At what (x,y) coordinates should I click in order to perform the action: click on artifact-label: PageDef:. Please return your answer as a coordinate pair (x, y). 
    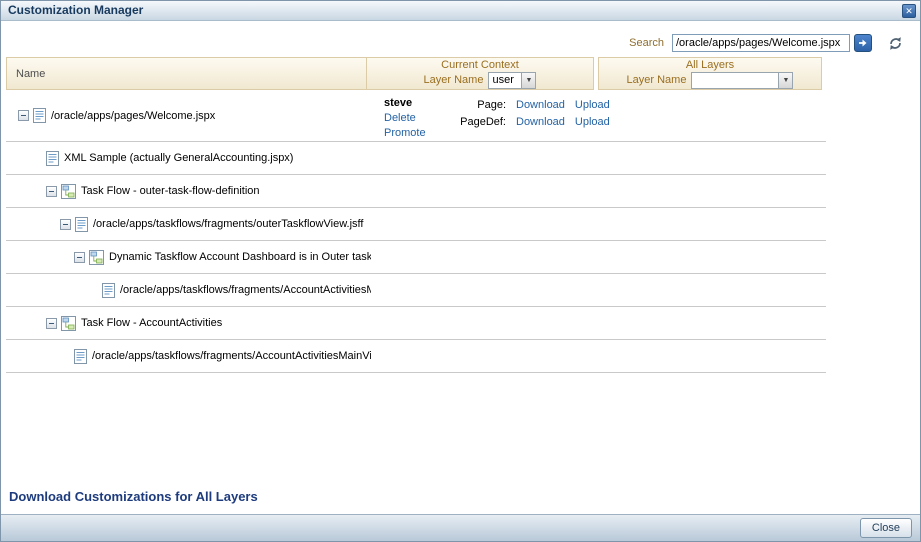
    Looking at the image, I should click on (483, 122).